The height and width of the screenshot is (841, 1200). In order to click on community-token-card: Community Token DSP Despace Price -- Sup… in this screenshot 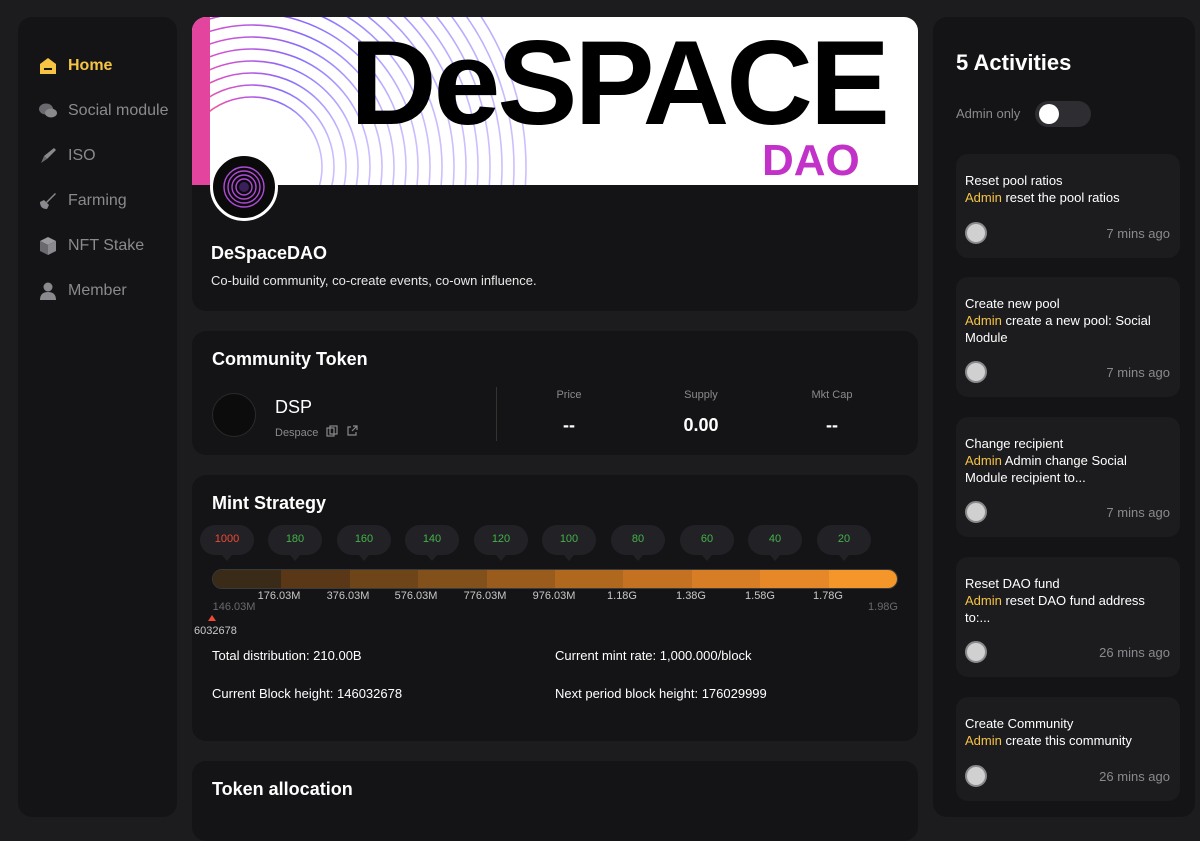, I will do `click(555, 393)`.